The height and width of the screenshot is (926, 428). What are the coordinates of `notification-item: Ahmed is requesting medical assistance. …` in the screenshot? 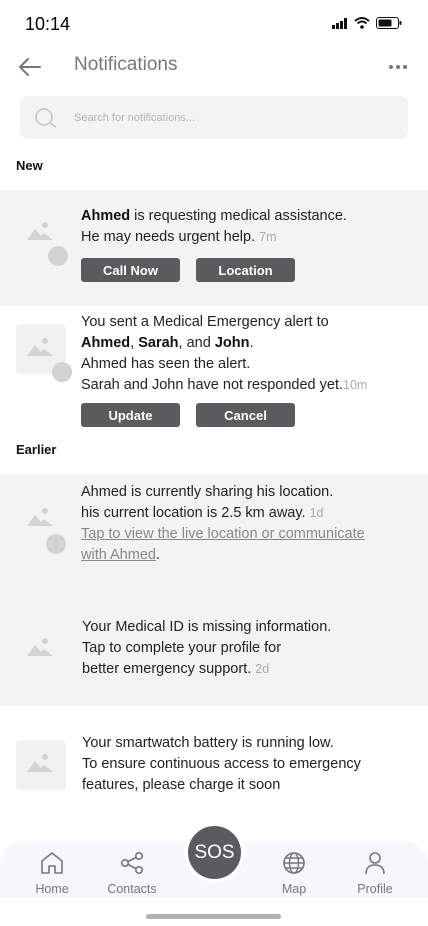 It's located at (214, 248).